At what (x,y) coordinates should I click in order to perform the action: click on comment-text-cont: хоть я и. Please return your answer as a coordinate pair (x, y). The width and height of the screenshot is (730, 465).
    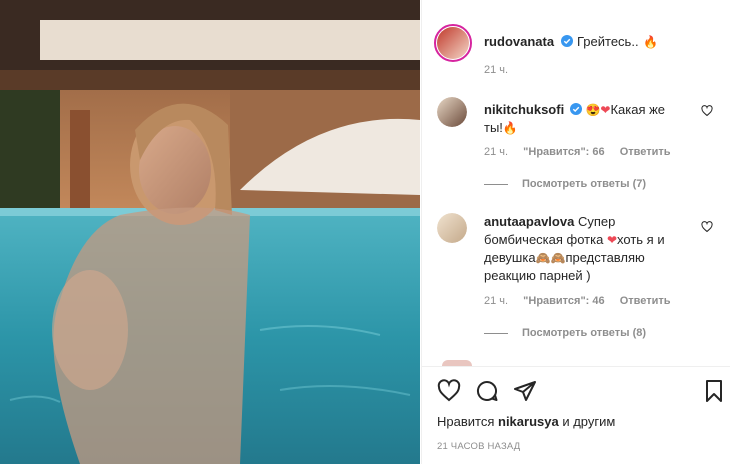
    Looking at the image, I should click on (641, 239).